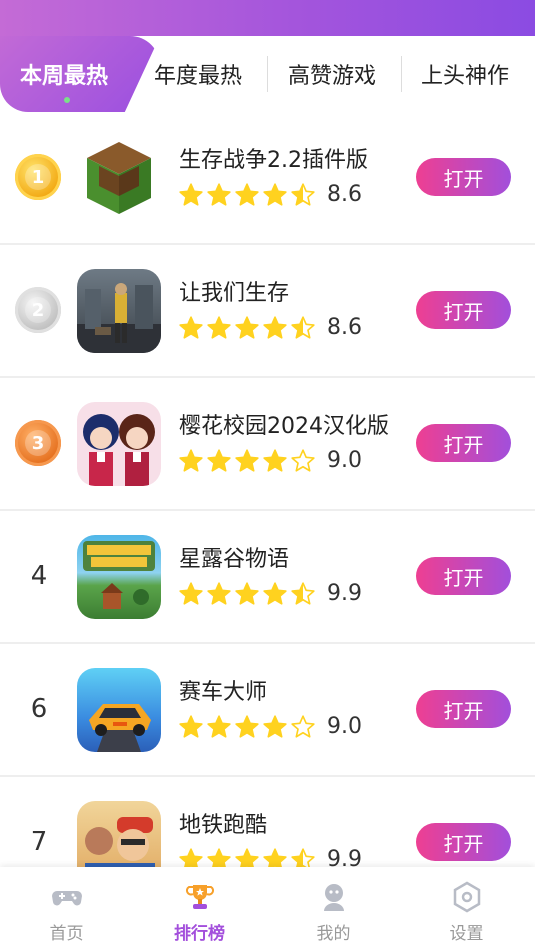  I want to click on nav-settings: 设置, so click(466, 909).